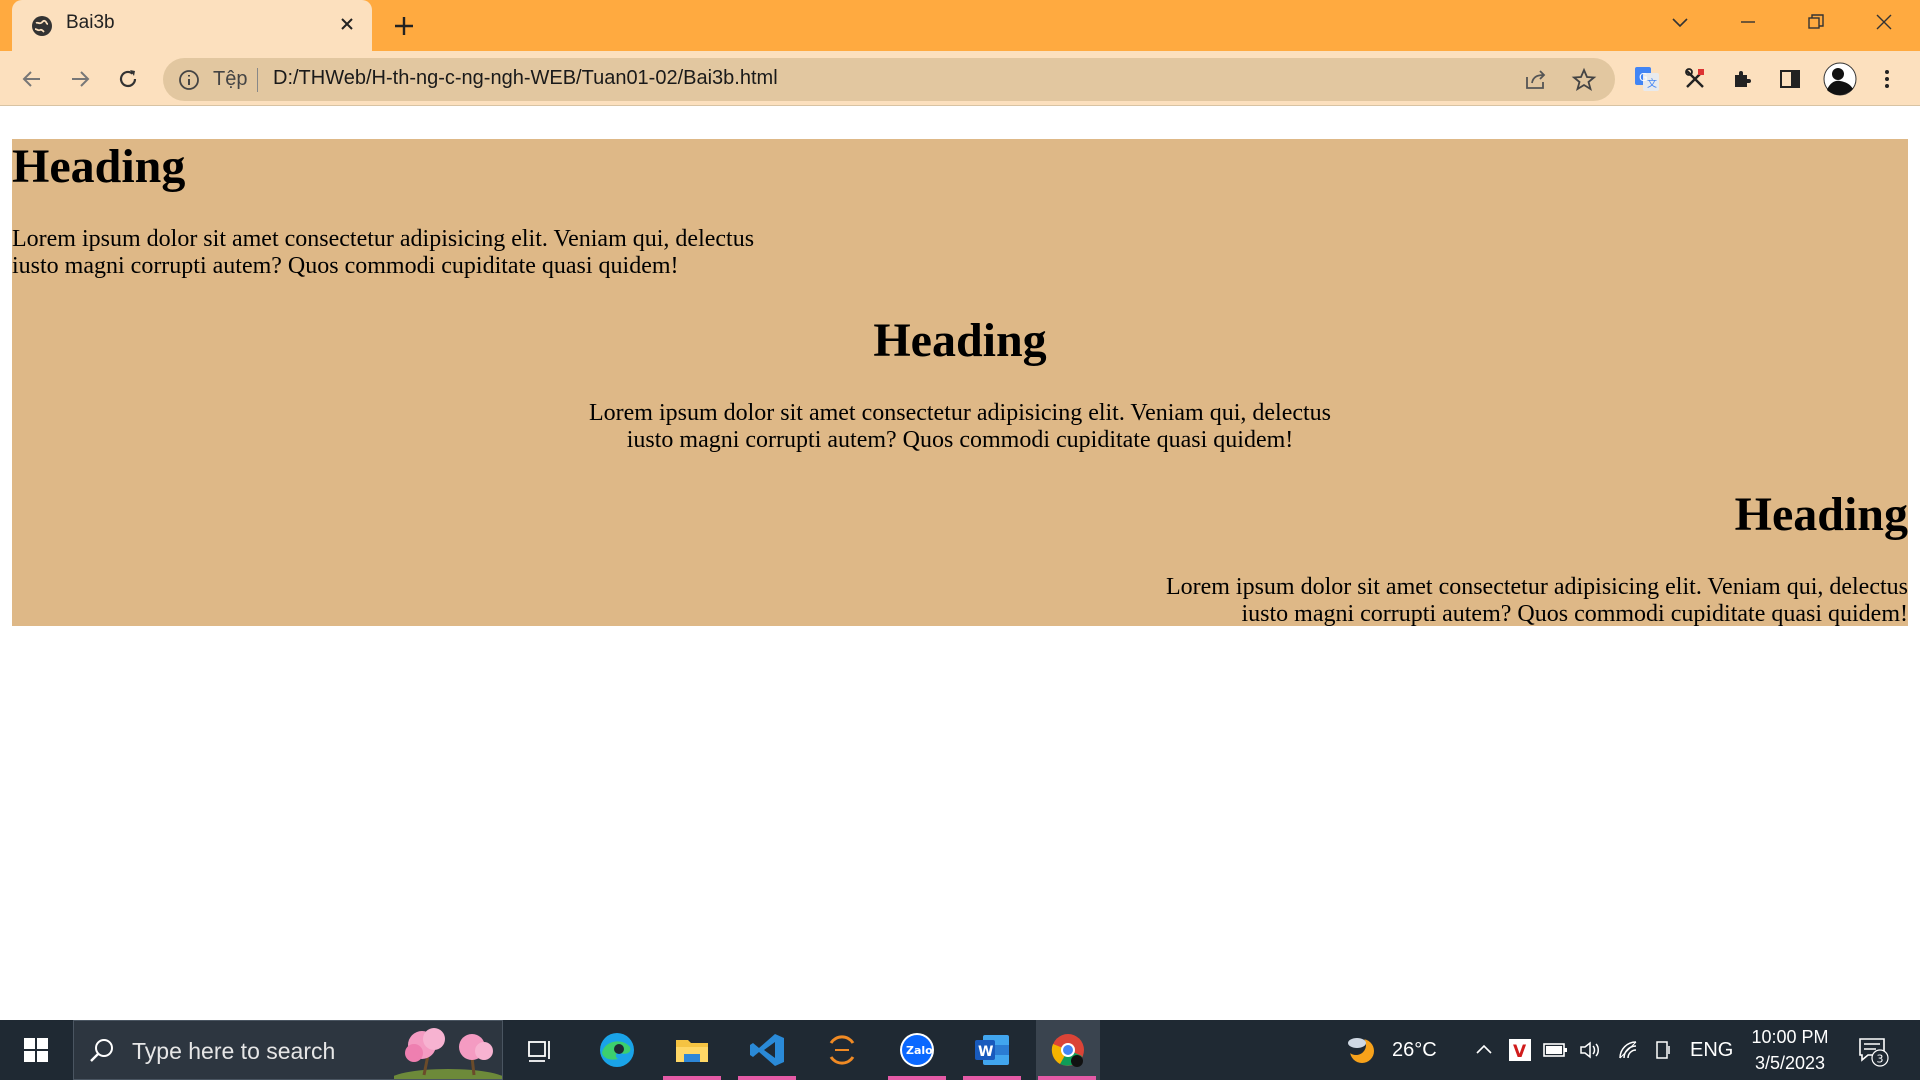 Image resolution: width=1920 pixels, height=1080 pixels. Describe the element at coordinates (1628, 1050) in the screenshot. I see `network-icon` at that location.